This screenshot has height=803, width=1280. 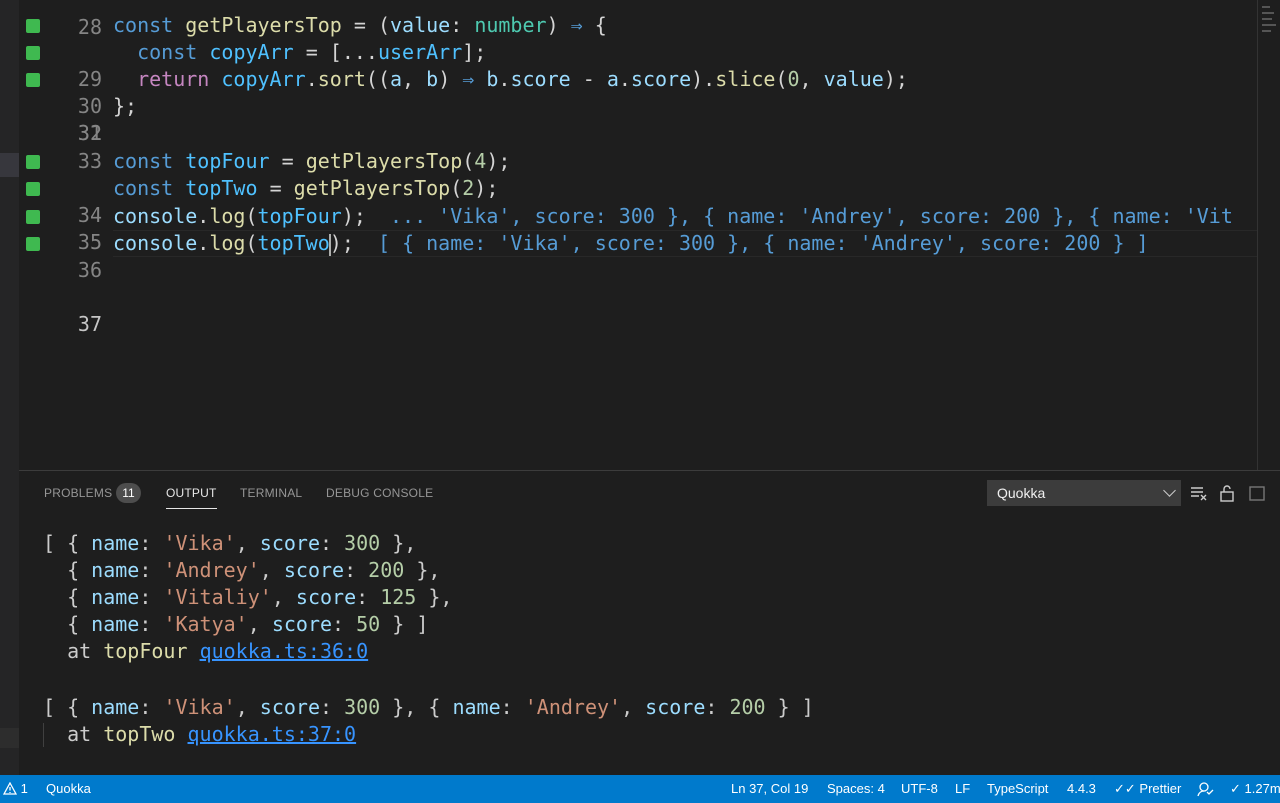 I want to click on code-text: const copyArr = [...userArr];, so click(x=312, y=52).